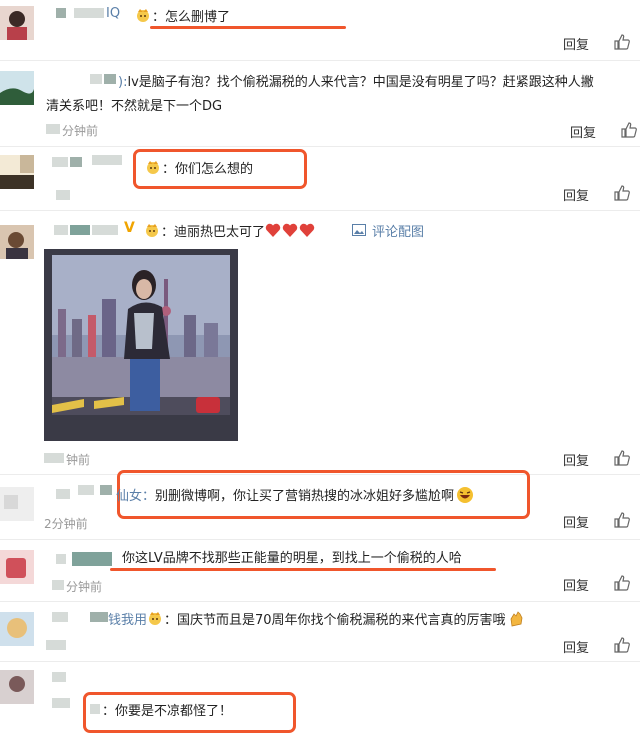  Describe the element at coordinates (167, 711) in the screenshot. I see `comment-text: ：你要是不凉都怪了！` at that location.